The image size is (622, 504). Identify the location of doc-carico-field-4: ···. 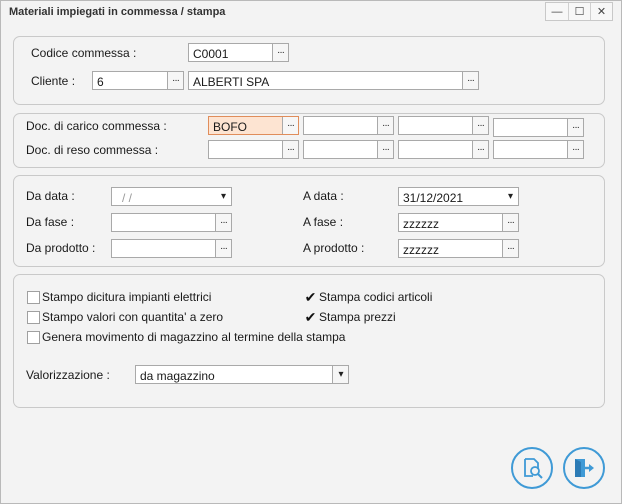
(538, 127).